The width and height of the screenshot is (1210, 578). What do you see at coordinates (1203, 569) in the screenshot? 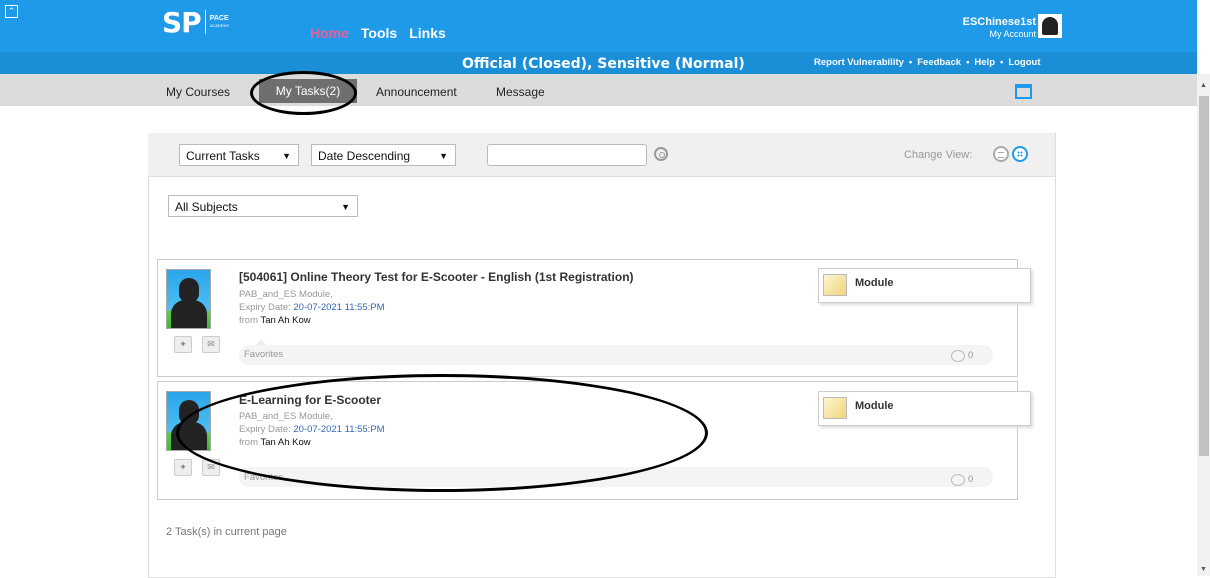
I see `scroll-down-icon: ▼` at bounding box center [1203, 569].